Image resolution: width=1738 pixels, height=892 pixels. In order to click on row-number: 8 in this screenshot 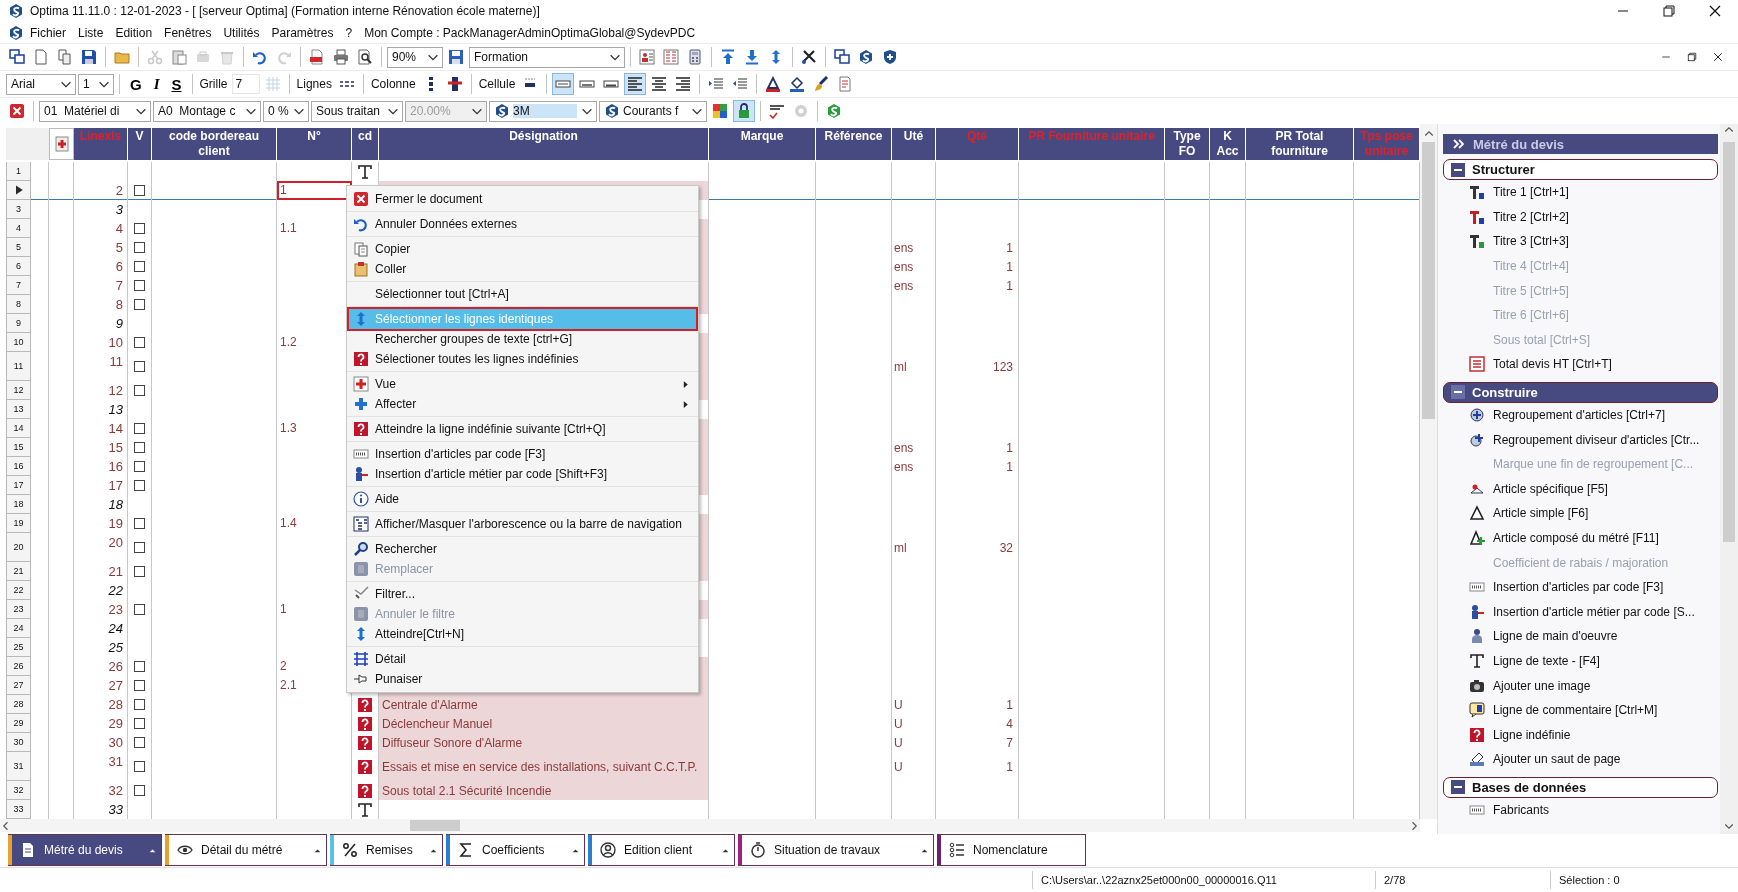, I will do `click(18, 304)`.